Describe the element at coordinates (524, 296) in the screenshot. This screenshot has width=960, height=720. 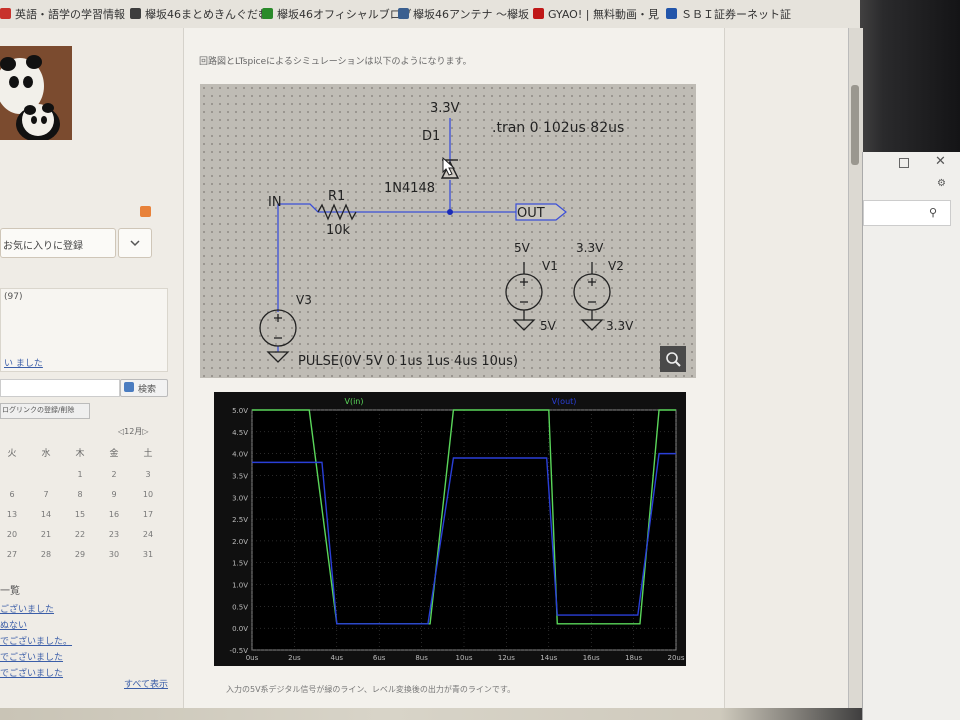
I see `v1-source-symbol` at that location.